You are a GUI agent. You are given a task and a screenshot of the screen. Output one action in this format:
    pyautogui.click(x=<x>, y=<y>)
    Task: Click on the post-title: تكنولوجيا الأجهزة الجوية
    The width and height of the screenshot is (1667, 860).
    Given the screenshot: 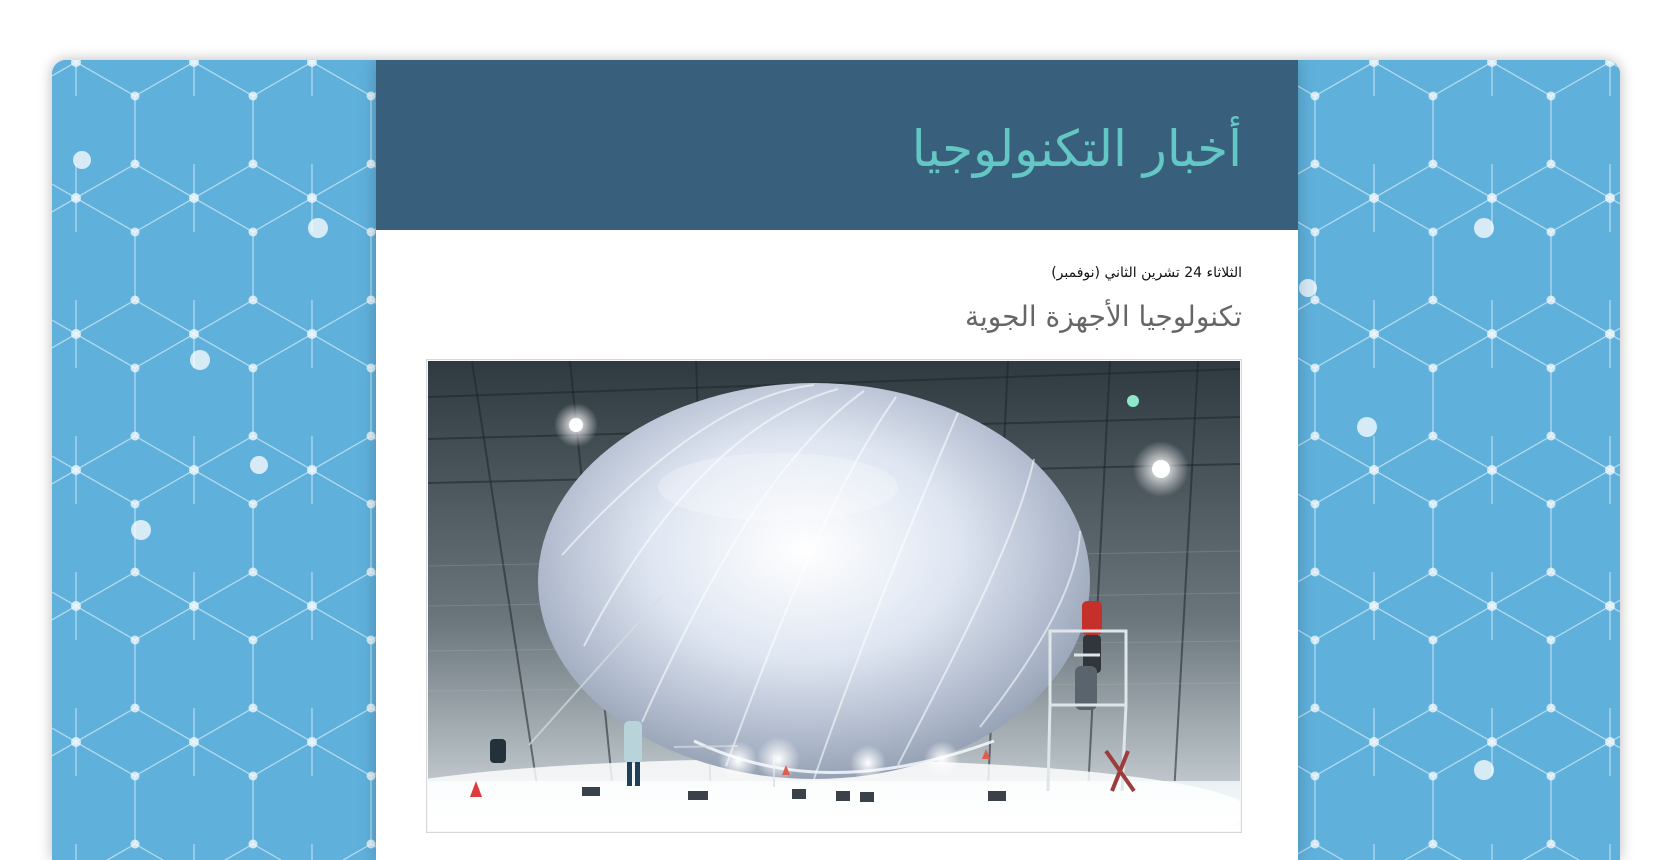 What is the action you would take?
    pyautogui.click(x=1103, y=316)
    